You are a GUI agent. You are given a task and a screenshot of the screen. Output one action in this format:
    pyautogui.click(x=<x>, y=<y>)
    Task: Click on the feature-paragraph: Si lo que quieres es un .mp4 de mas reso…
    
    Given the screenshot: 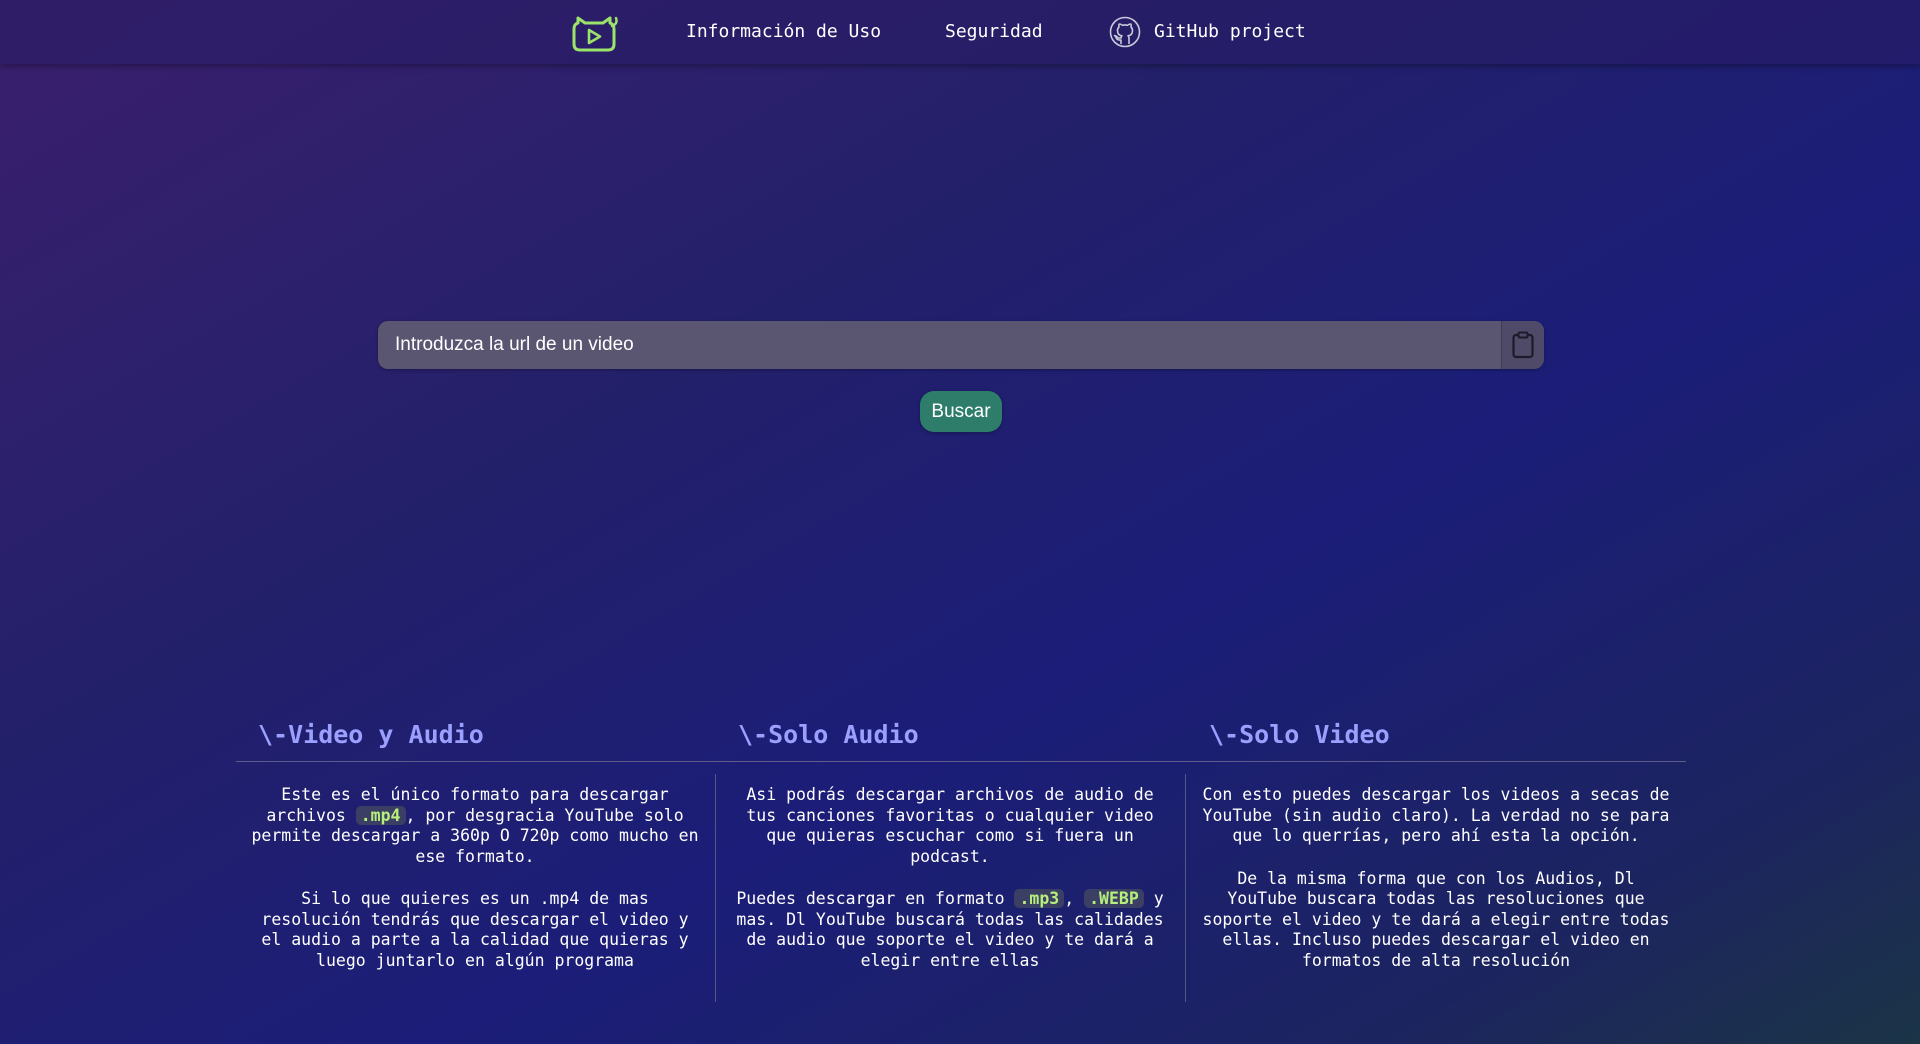 What is the action you would take?
    pyautogui.click(x=475, y=929)
    